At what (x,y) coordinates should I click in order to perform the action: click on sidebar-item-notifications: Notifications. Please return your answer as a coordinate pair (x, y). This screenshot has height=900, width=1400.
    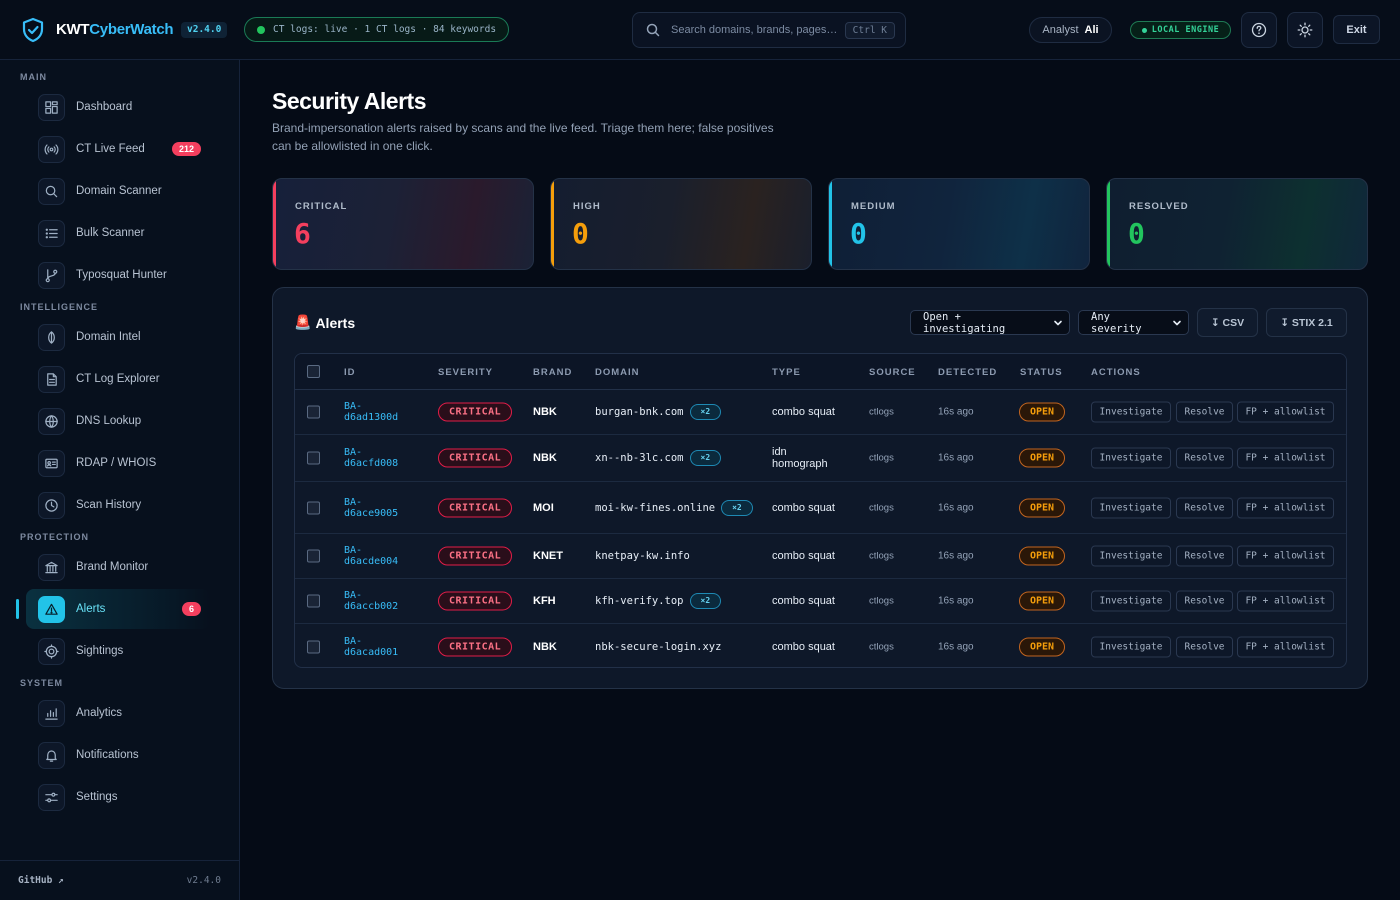
    Looking at the image, I should click on (118, 755).